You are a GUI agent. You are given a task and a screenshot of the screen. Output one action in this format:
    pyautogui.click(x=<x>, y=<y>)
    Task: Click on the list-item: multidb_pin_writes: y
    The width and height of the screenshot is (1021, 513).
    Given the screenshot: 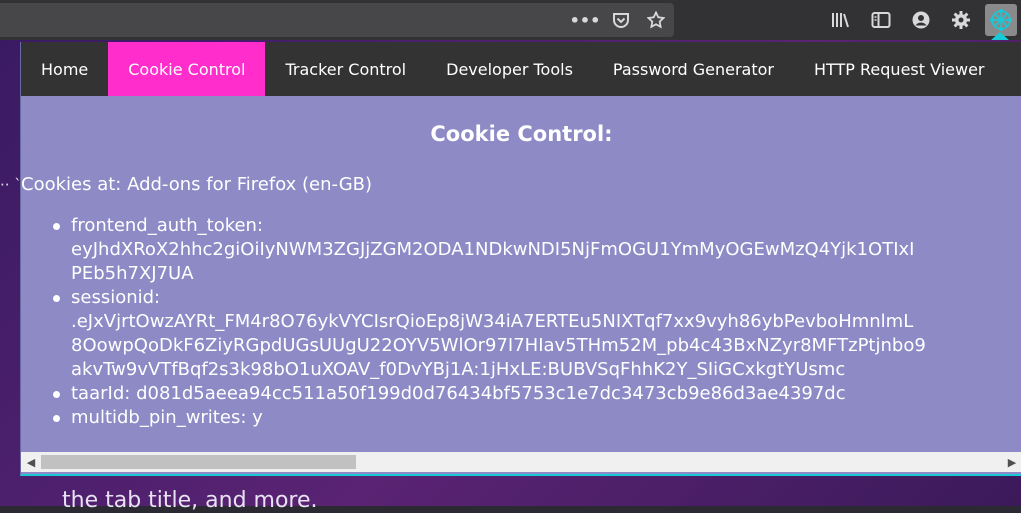 What is the action you would take?
    pyautogui.click(x=537, y=418)
    